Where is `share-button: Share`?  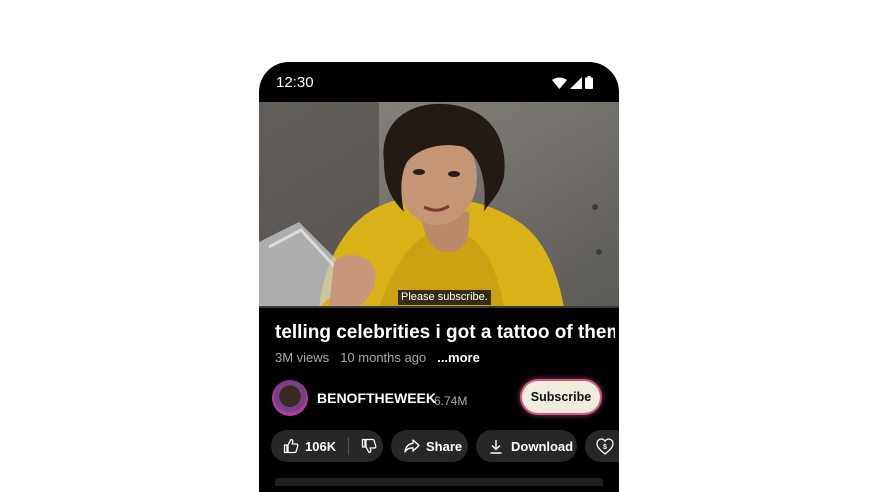 share-button: Share is located at coordinates (429, 446).